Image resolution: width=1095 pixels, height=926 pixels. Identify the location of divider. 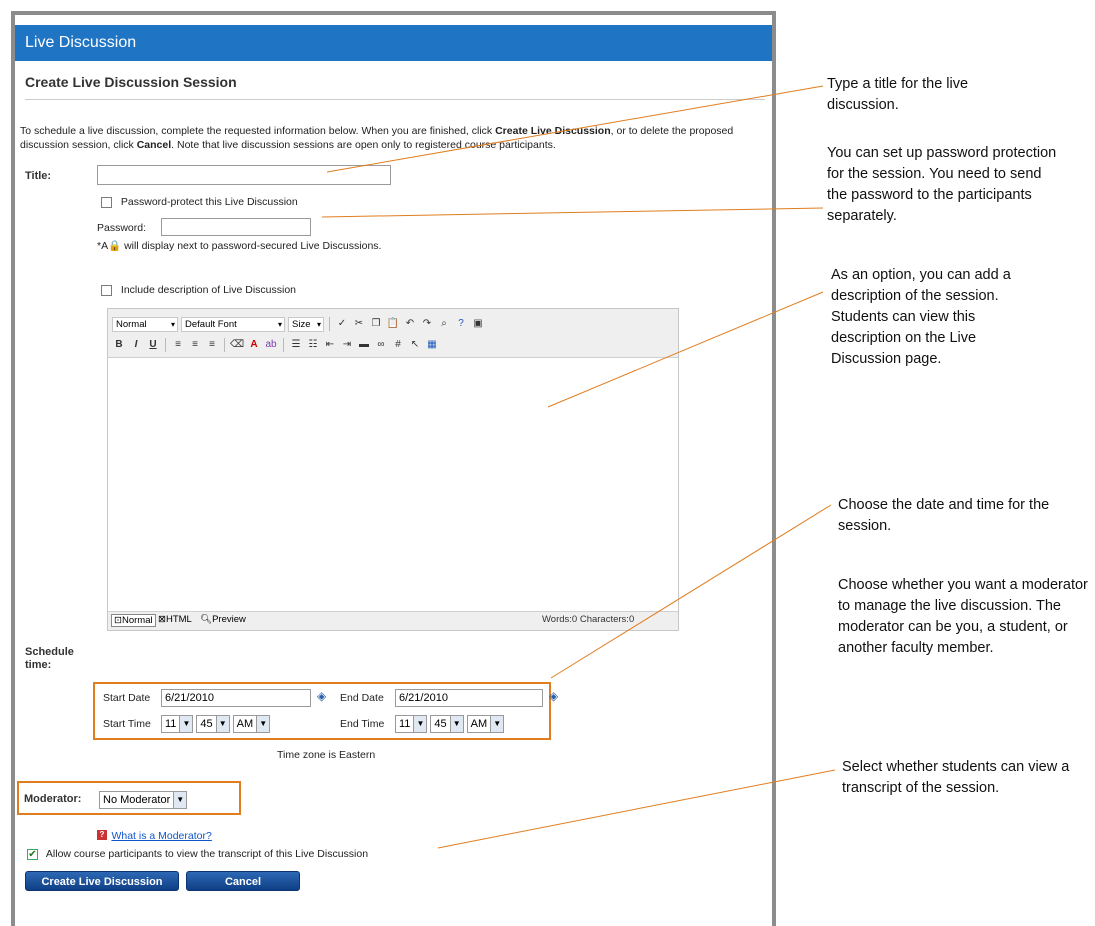
(395, 99).